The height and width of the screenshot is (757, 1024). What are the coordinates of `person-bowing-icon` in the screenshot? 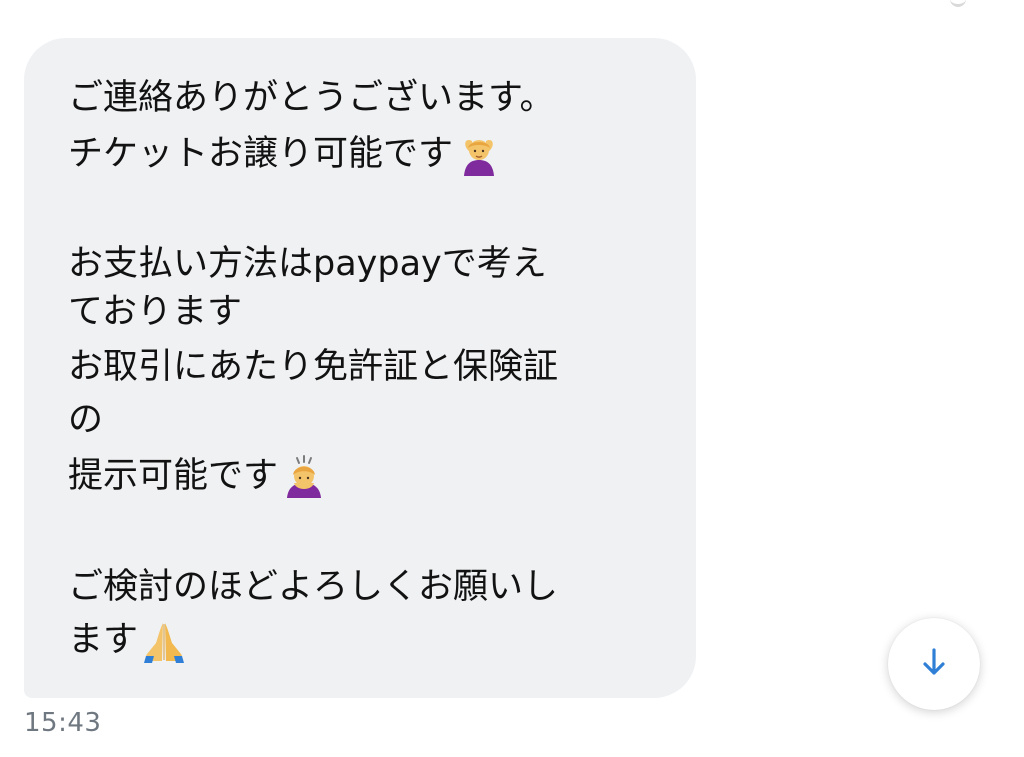 It's located at (304, 477).